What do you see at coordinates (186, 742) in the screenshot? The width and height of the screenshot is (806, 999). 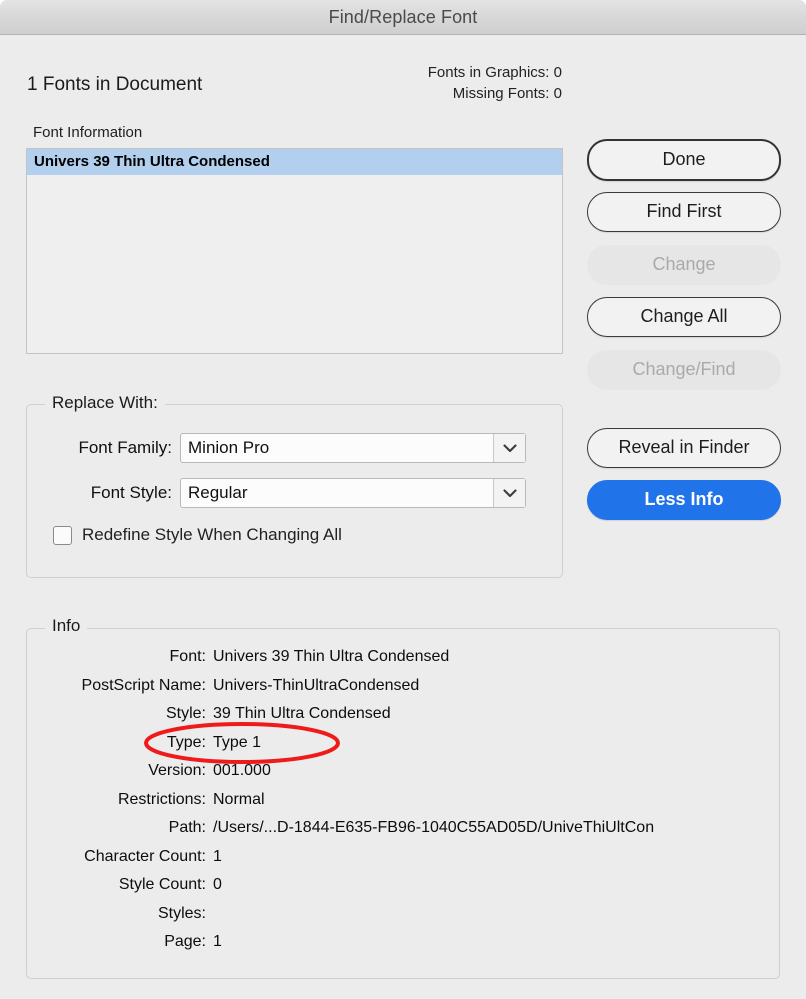 I see `info-key: Type:` at bounding box center [186, 742].